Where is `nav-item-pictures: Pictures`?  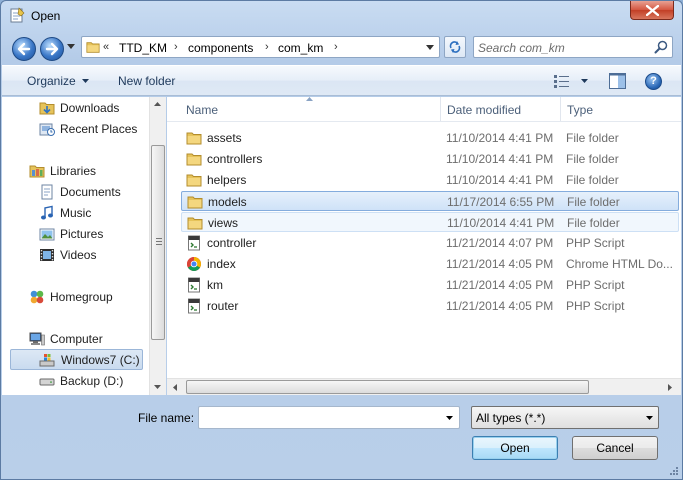
nav-item-pictures: Pictures is located at coordinates (94, 234).